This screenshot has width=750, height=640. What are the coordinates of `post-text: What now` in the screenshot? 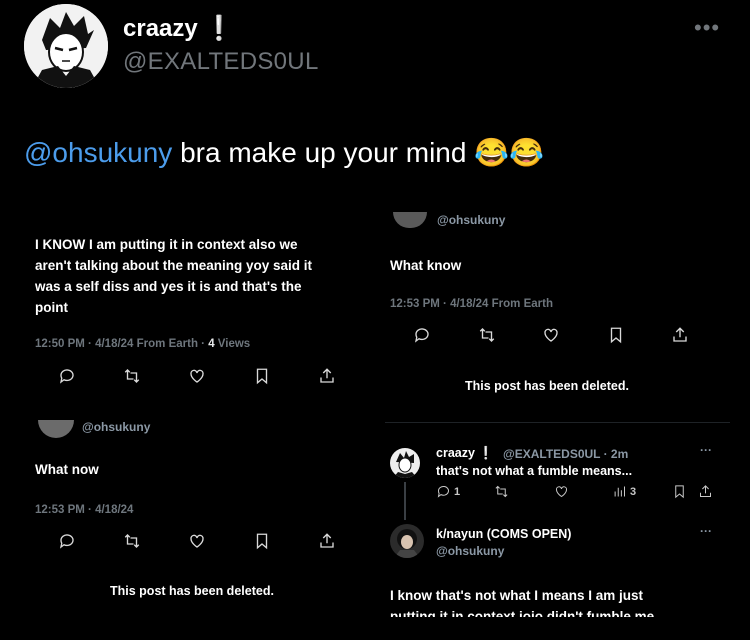 It's located at (67, 469).